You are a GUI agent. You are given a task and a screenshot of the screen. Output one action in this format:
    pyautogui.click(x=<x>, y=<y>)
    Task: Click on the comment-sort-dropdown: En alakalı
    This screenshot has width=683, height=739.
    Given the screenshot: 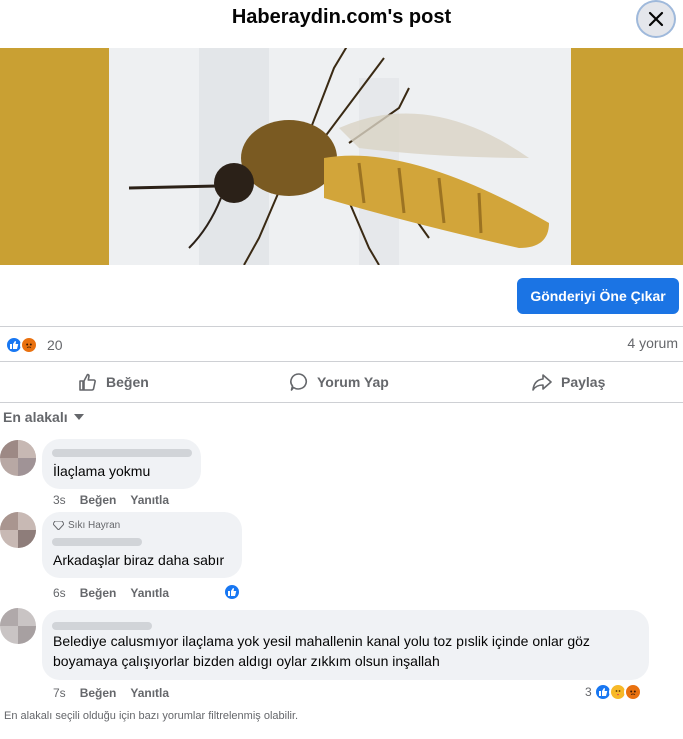 What is the action you would take?
    pyautogui.click(x=43, y=417)
    